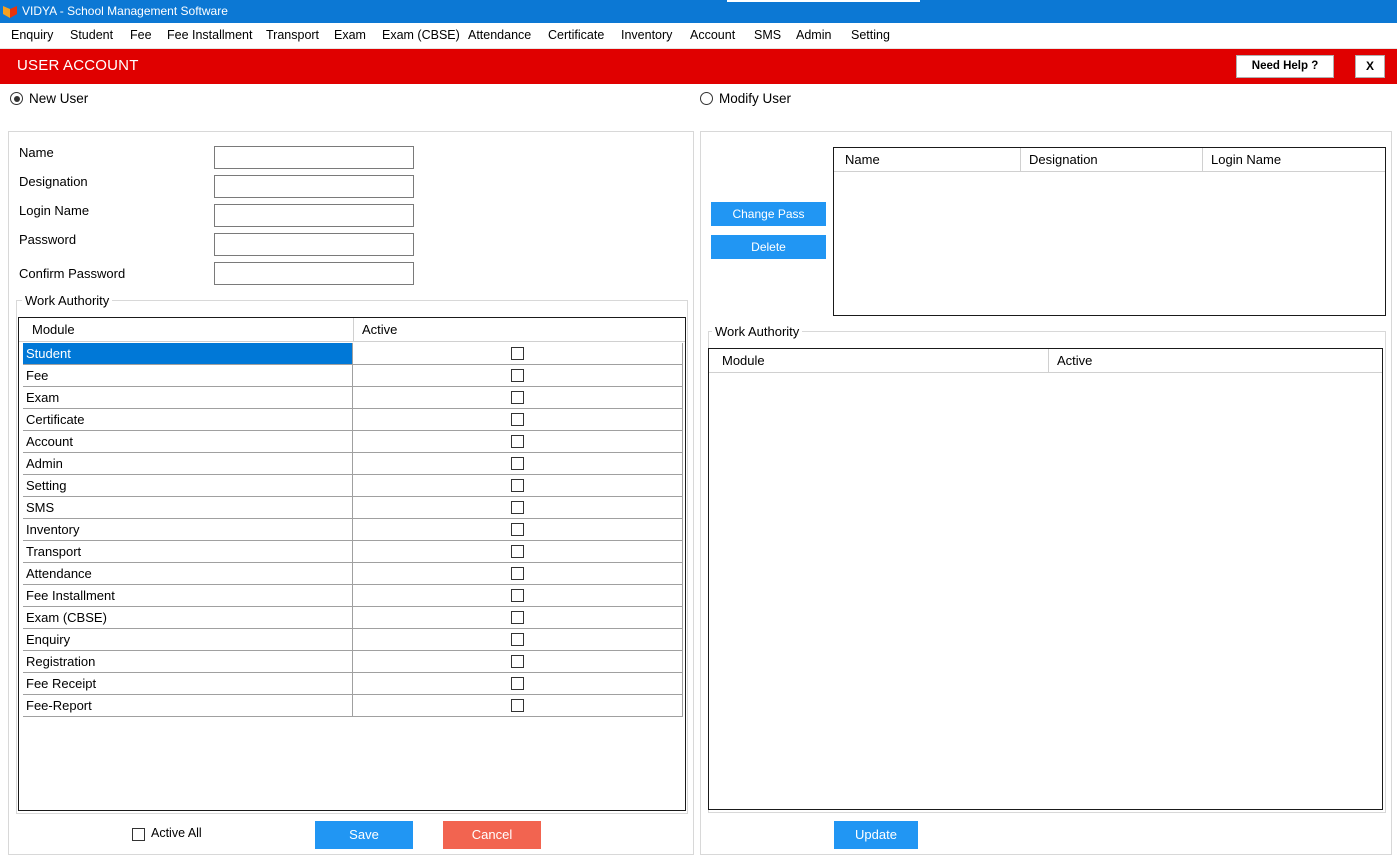 This screenshot has height=855, width=1397. I want to click on table-row: SMS, so click(353, 508).